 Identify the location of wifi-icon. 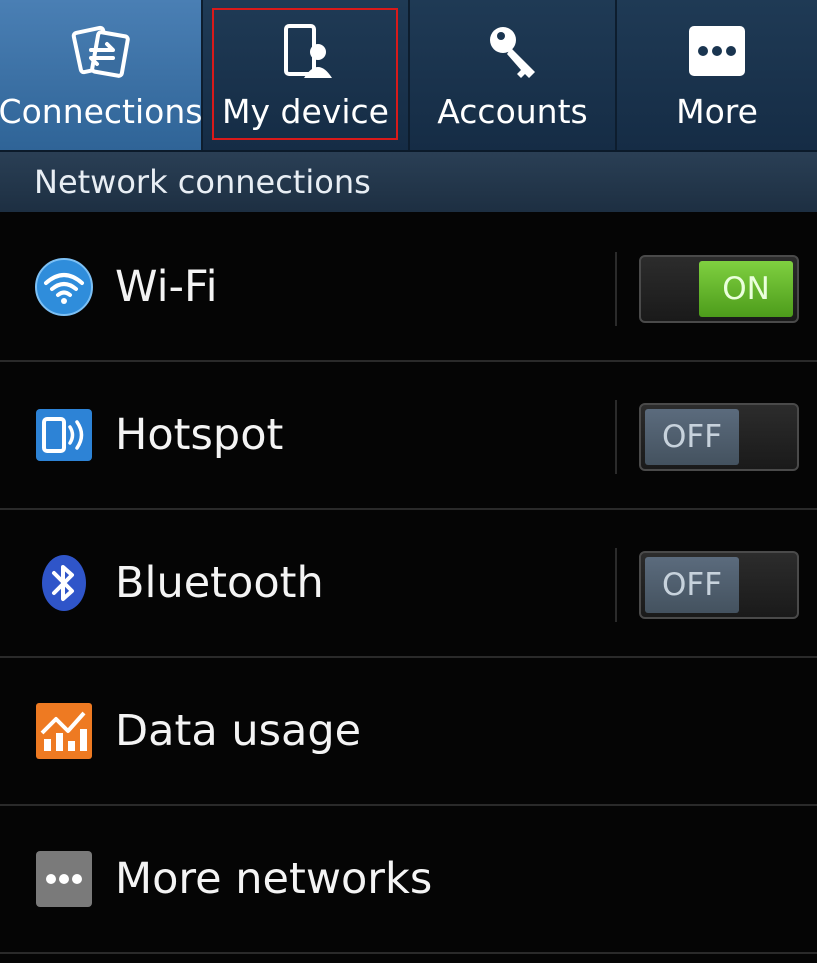
(64, 287).